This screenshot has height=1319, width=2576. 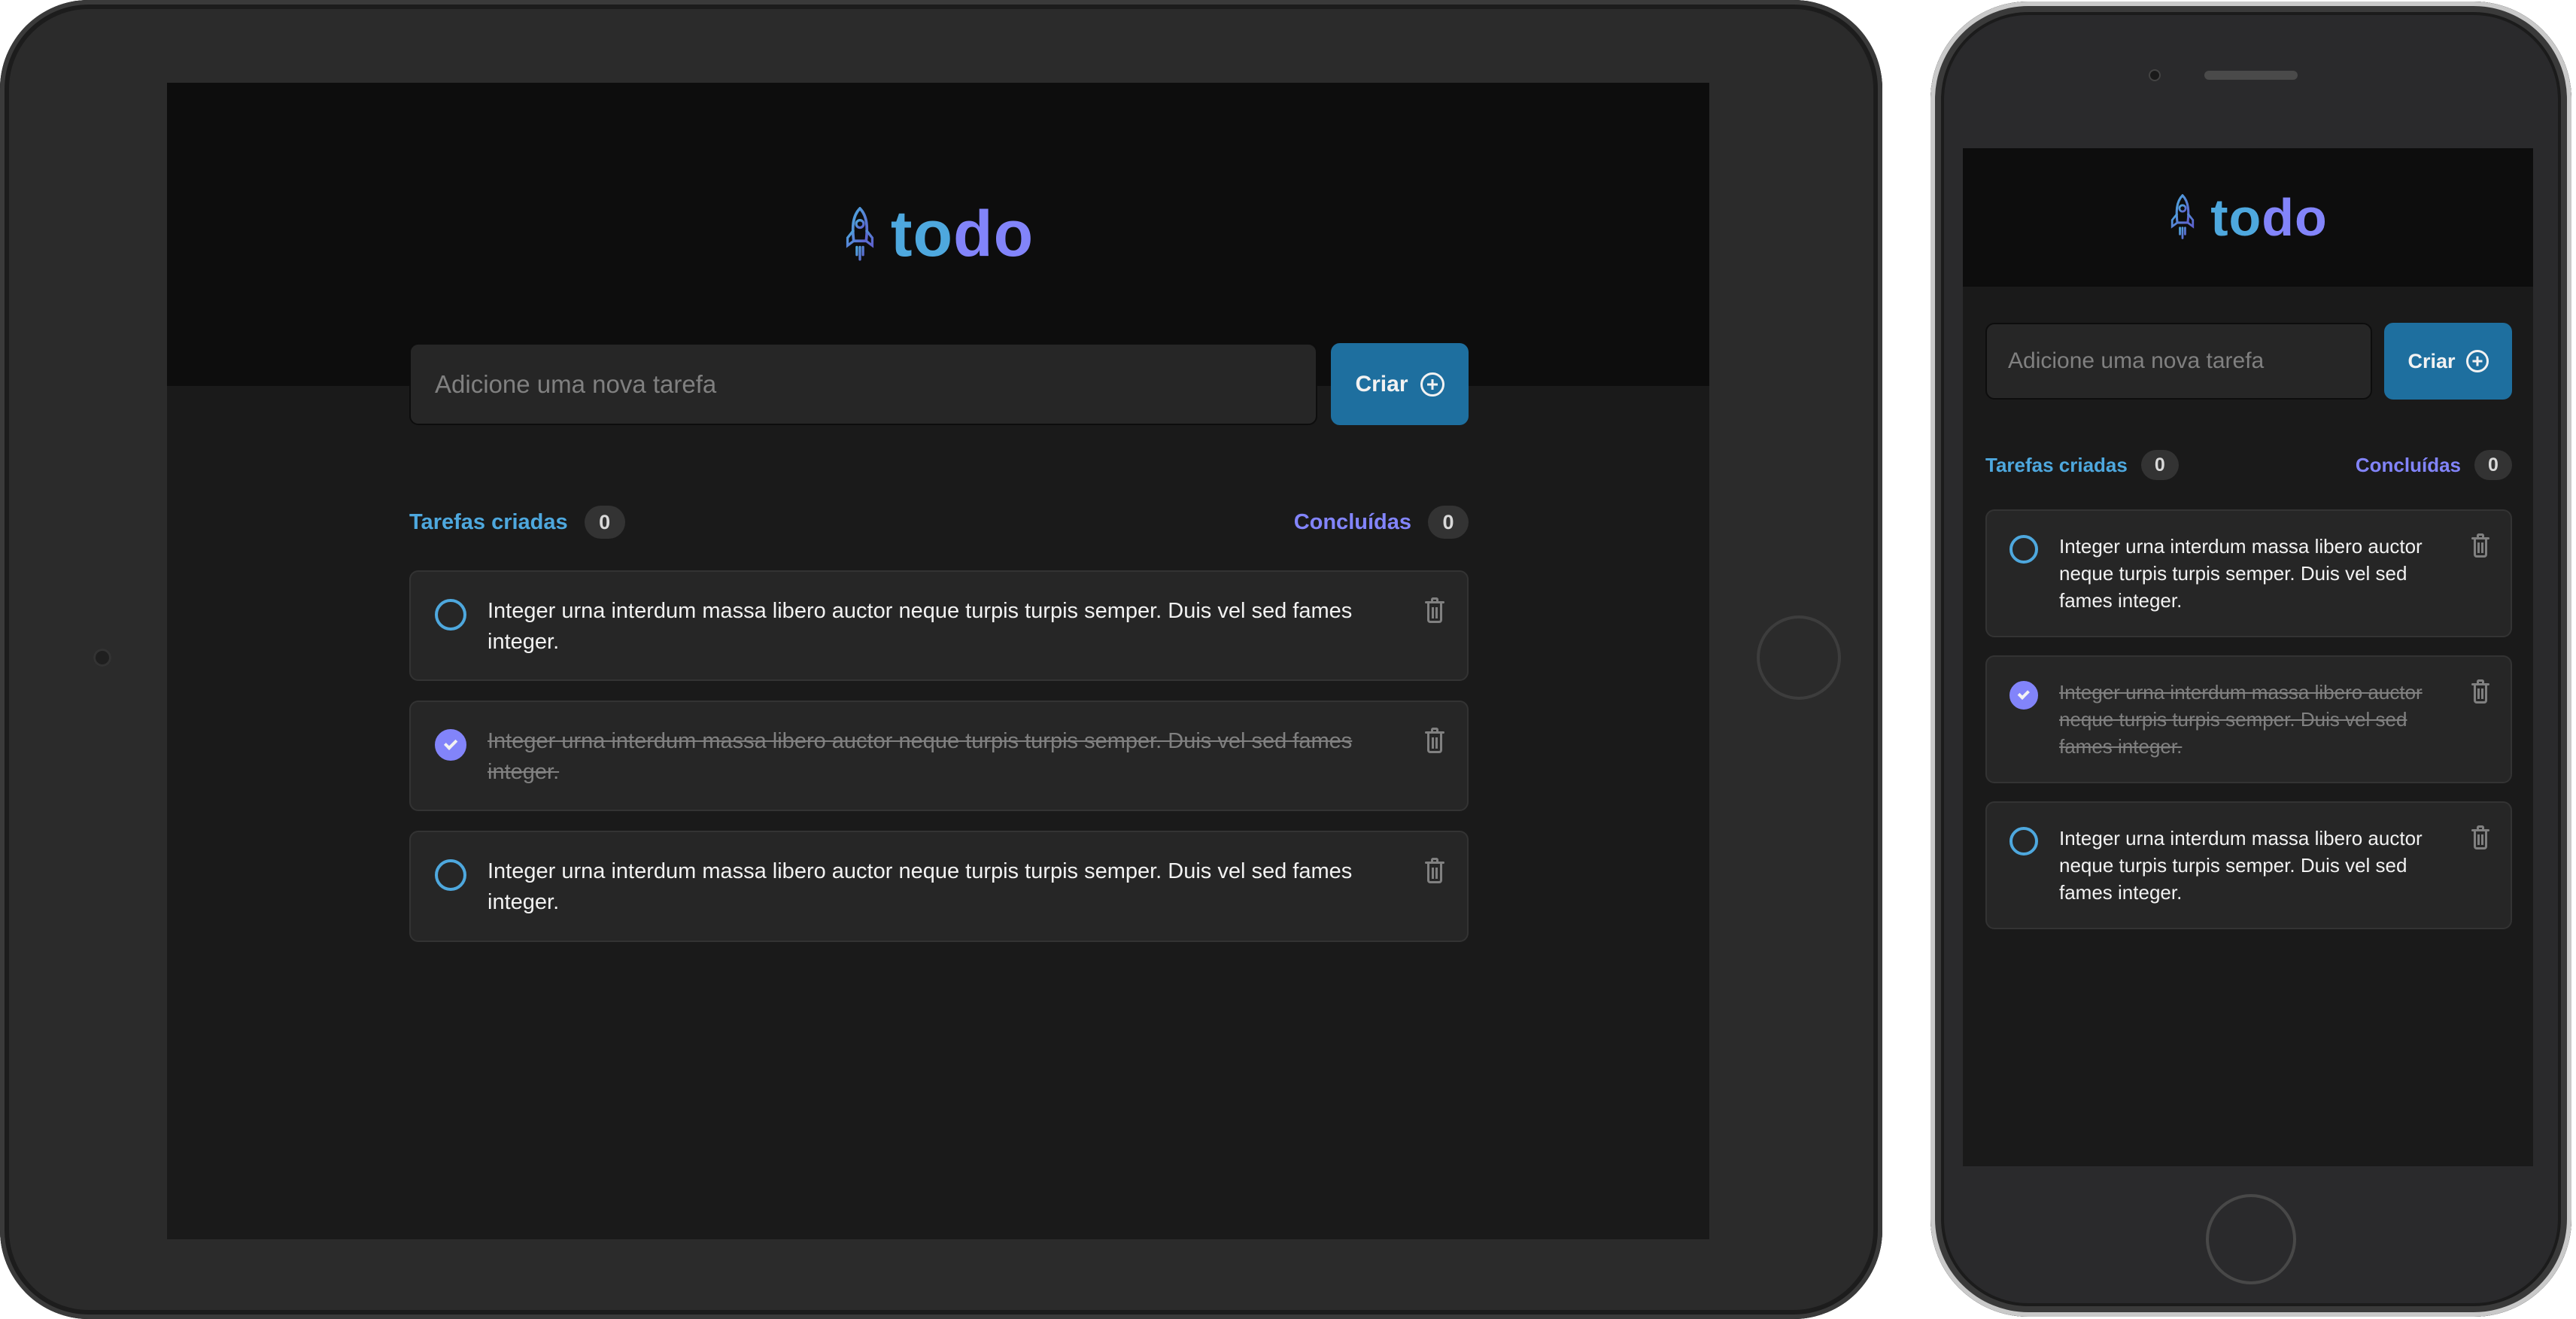 What do you see at coordinates (2251, 75) in the screenshot?
I see `phone-speaker` at bounding box center [2251, 75].